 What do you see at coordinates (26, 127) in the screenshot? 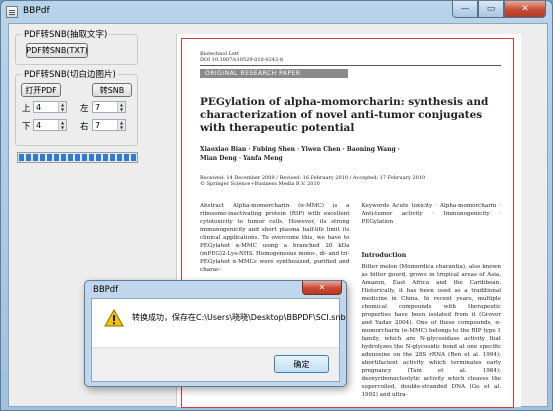
I see `bottom-margin-label: 下` at bounding box center [26, 127].